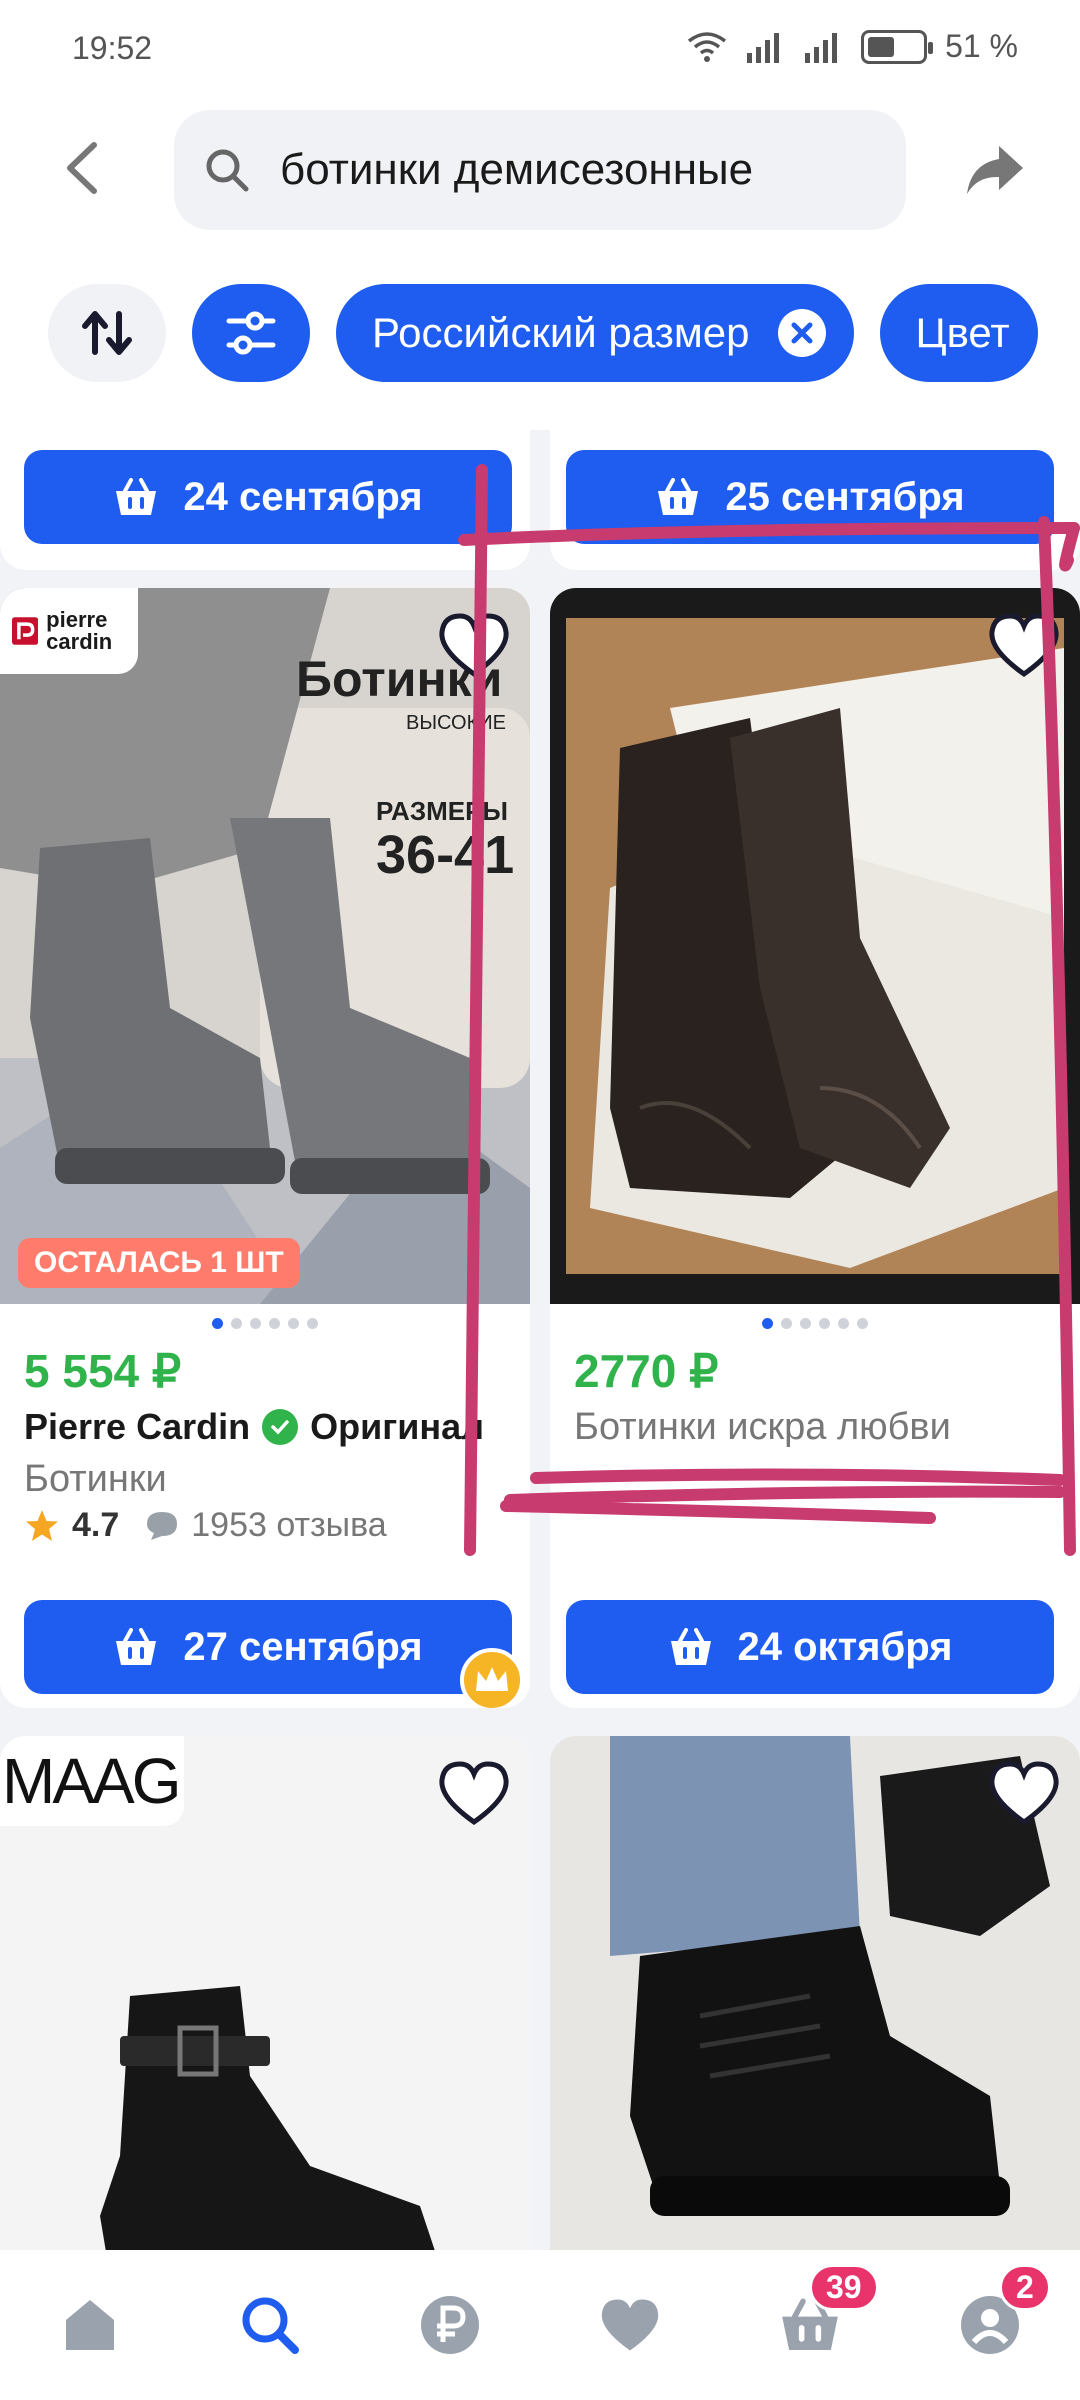  I want to click on product-card: MAAG, so click(265, 2016).